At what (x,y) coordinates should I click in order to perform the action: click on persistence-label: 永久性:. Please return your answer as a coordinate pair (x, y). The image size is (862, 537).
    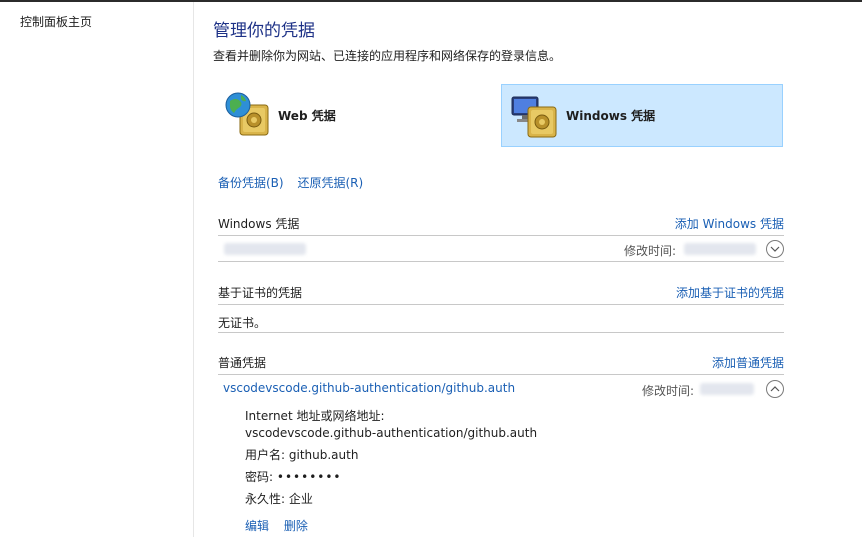
    Looking at the image, I should click on (265, 499).